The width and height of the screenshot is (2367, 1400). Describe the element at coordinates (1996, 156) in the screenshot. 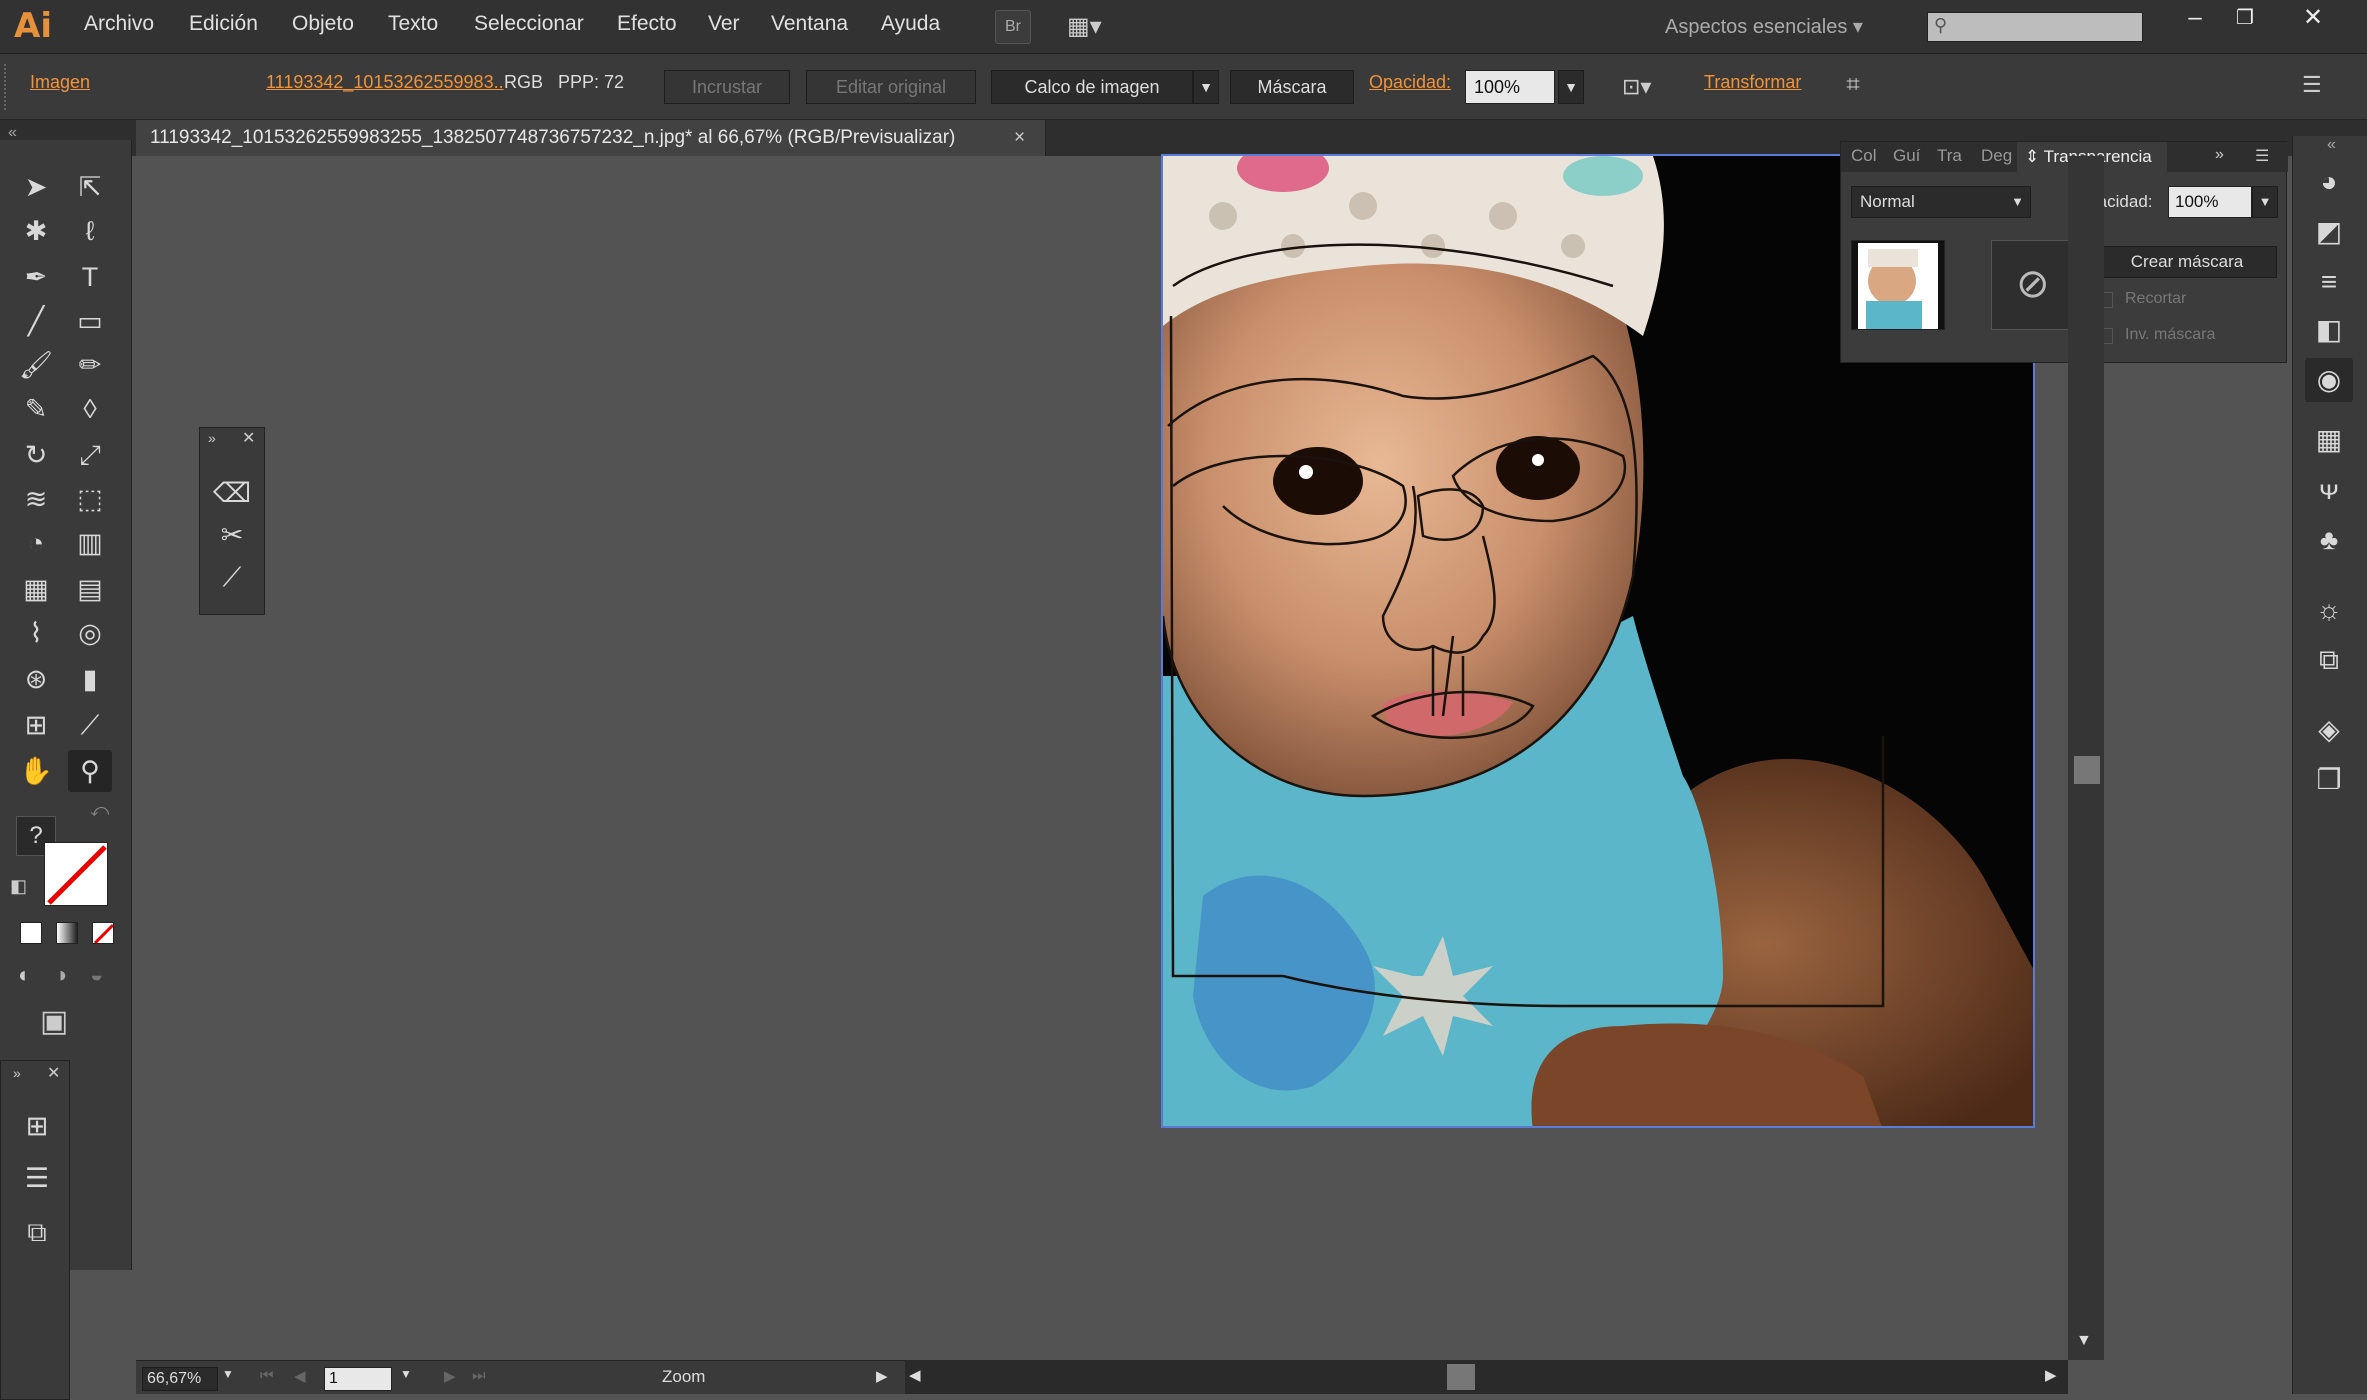

I see `tab-gradient: Deg` at that location.